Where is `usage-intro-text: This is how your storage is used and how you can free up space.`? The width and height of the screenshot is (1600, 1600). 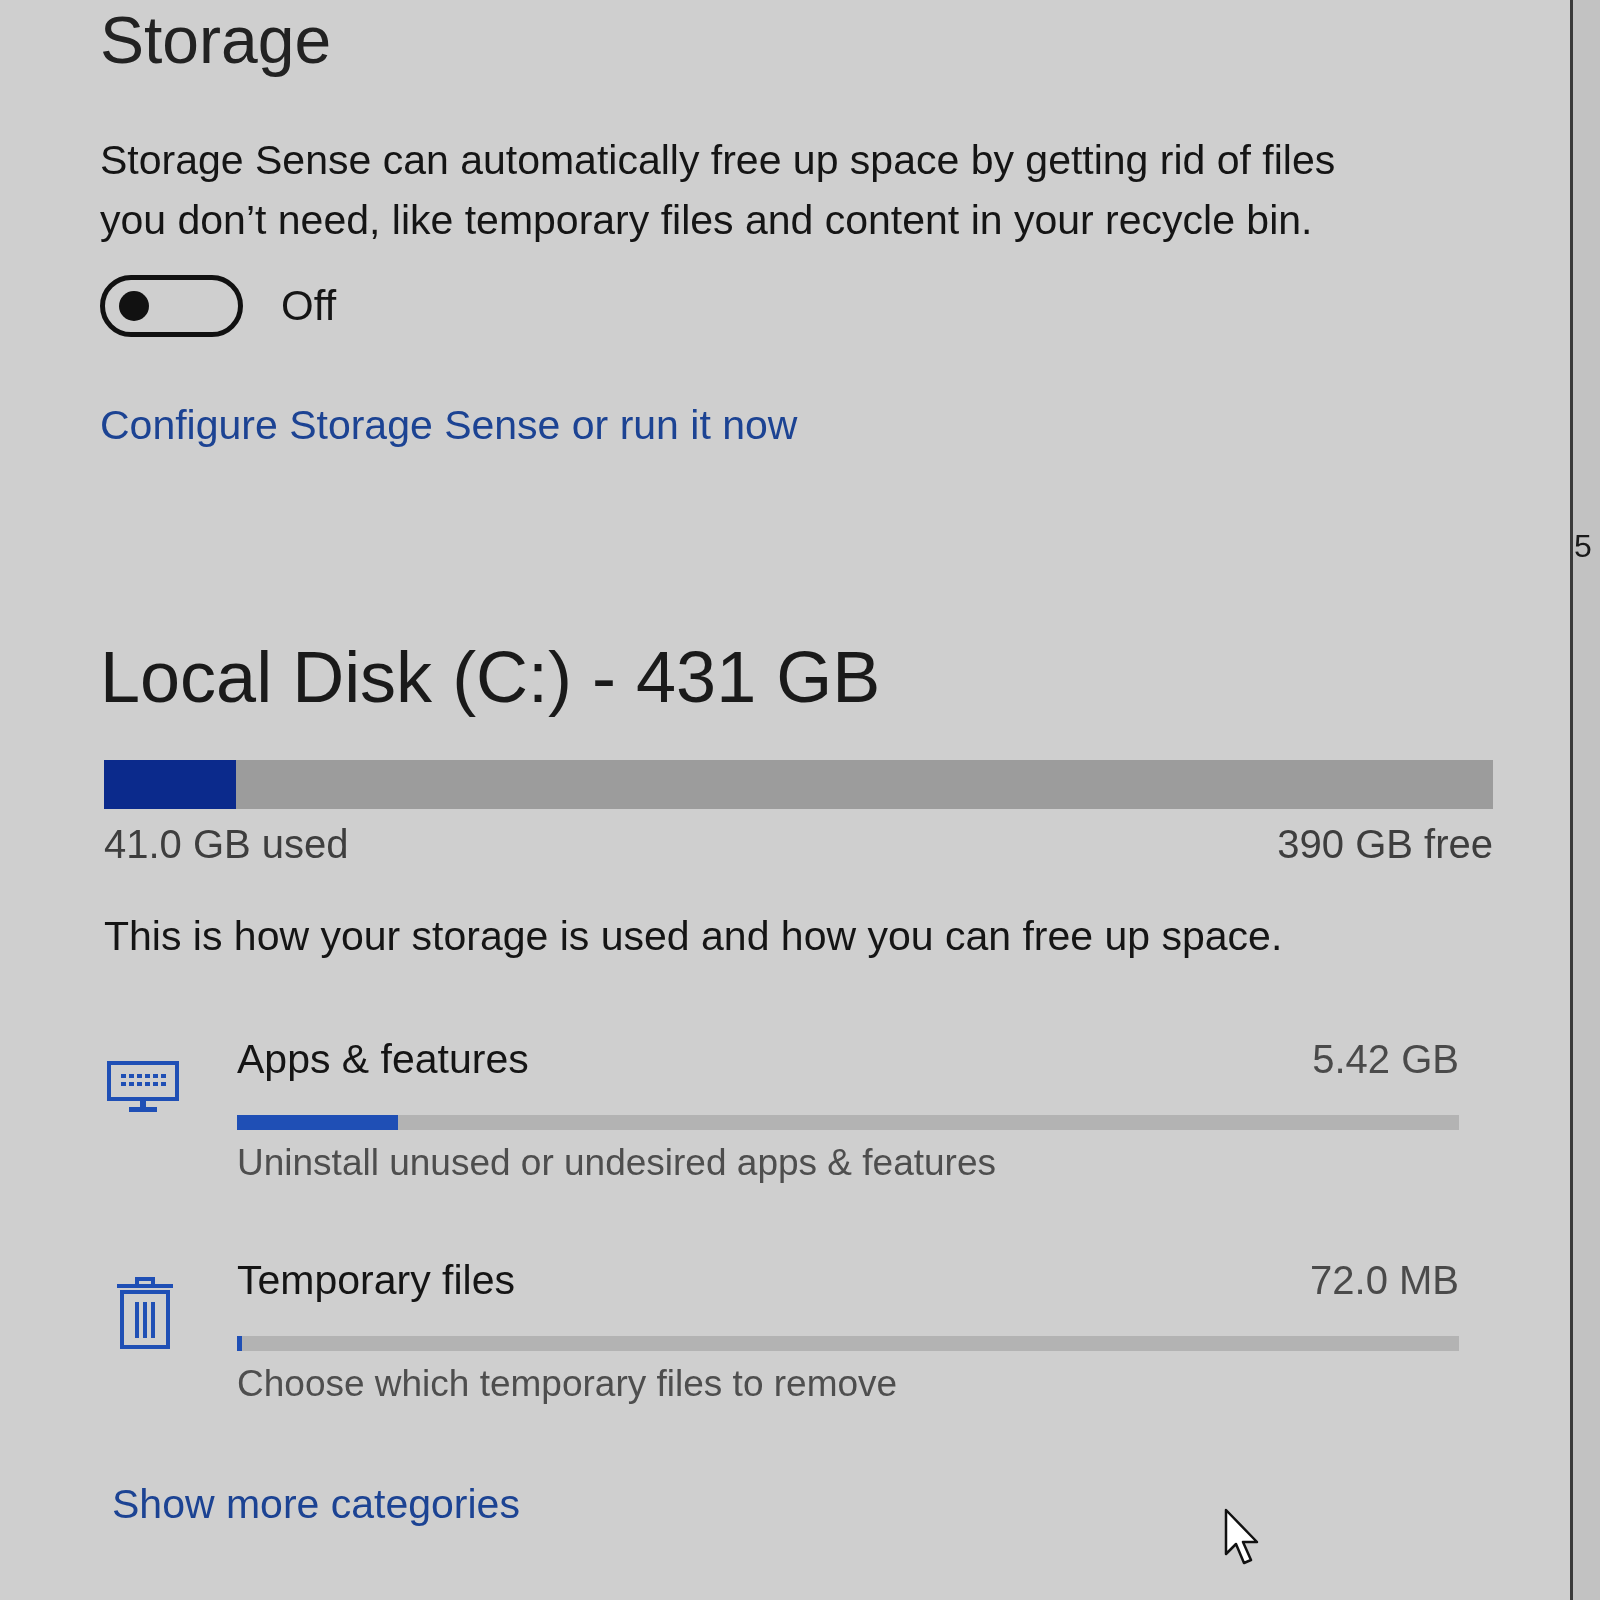
usage-intro-text: This is how your storage is used and how you can free up space. is located at coordinates (693, 936).